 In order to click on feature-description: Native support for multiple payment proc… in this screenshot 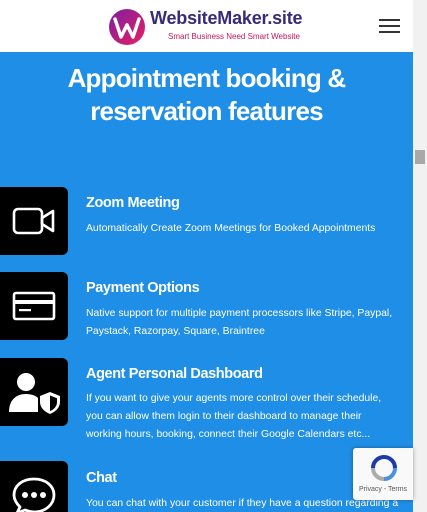, I will do `click(239, 322)`.